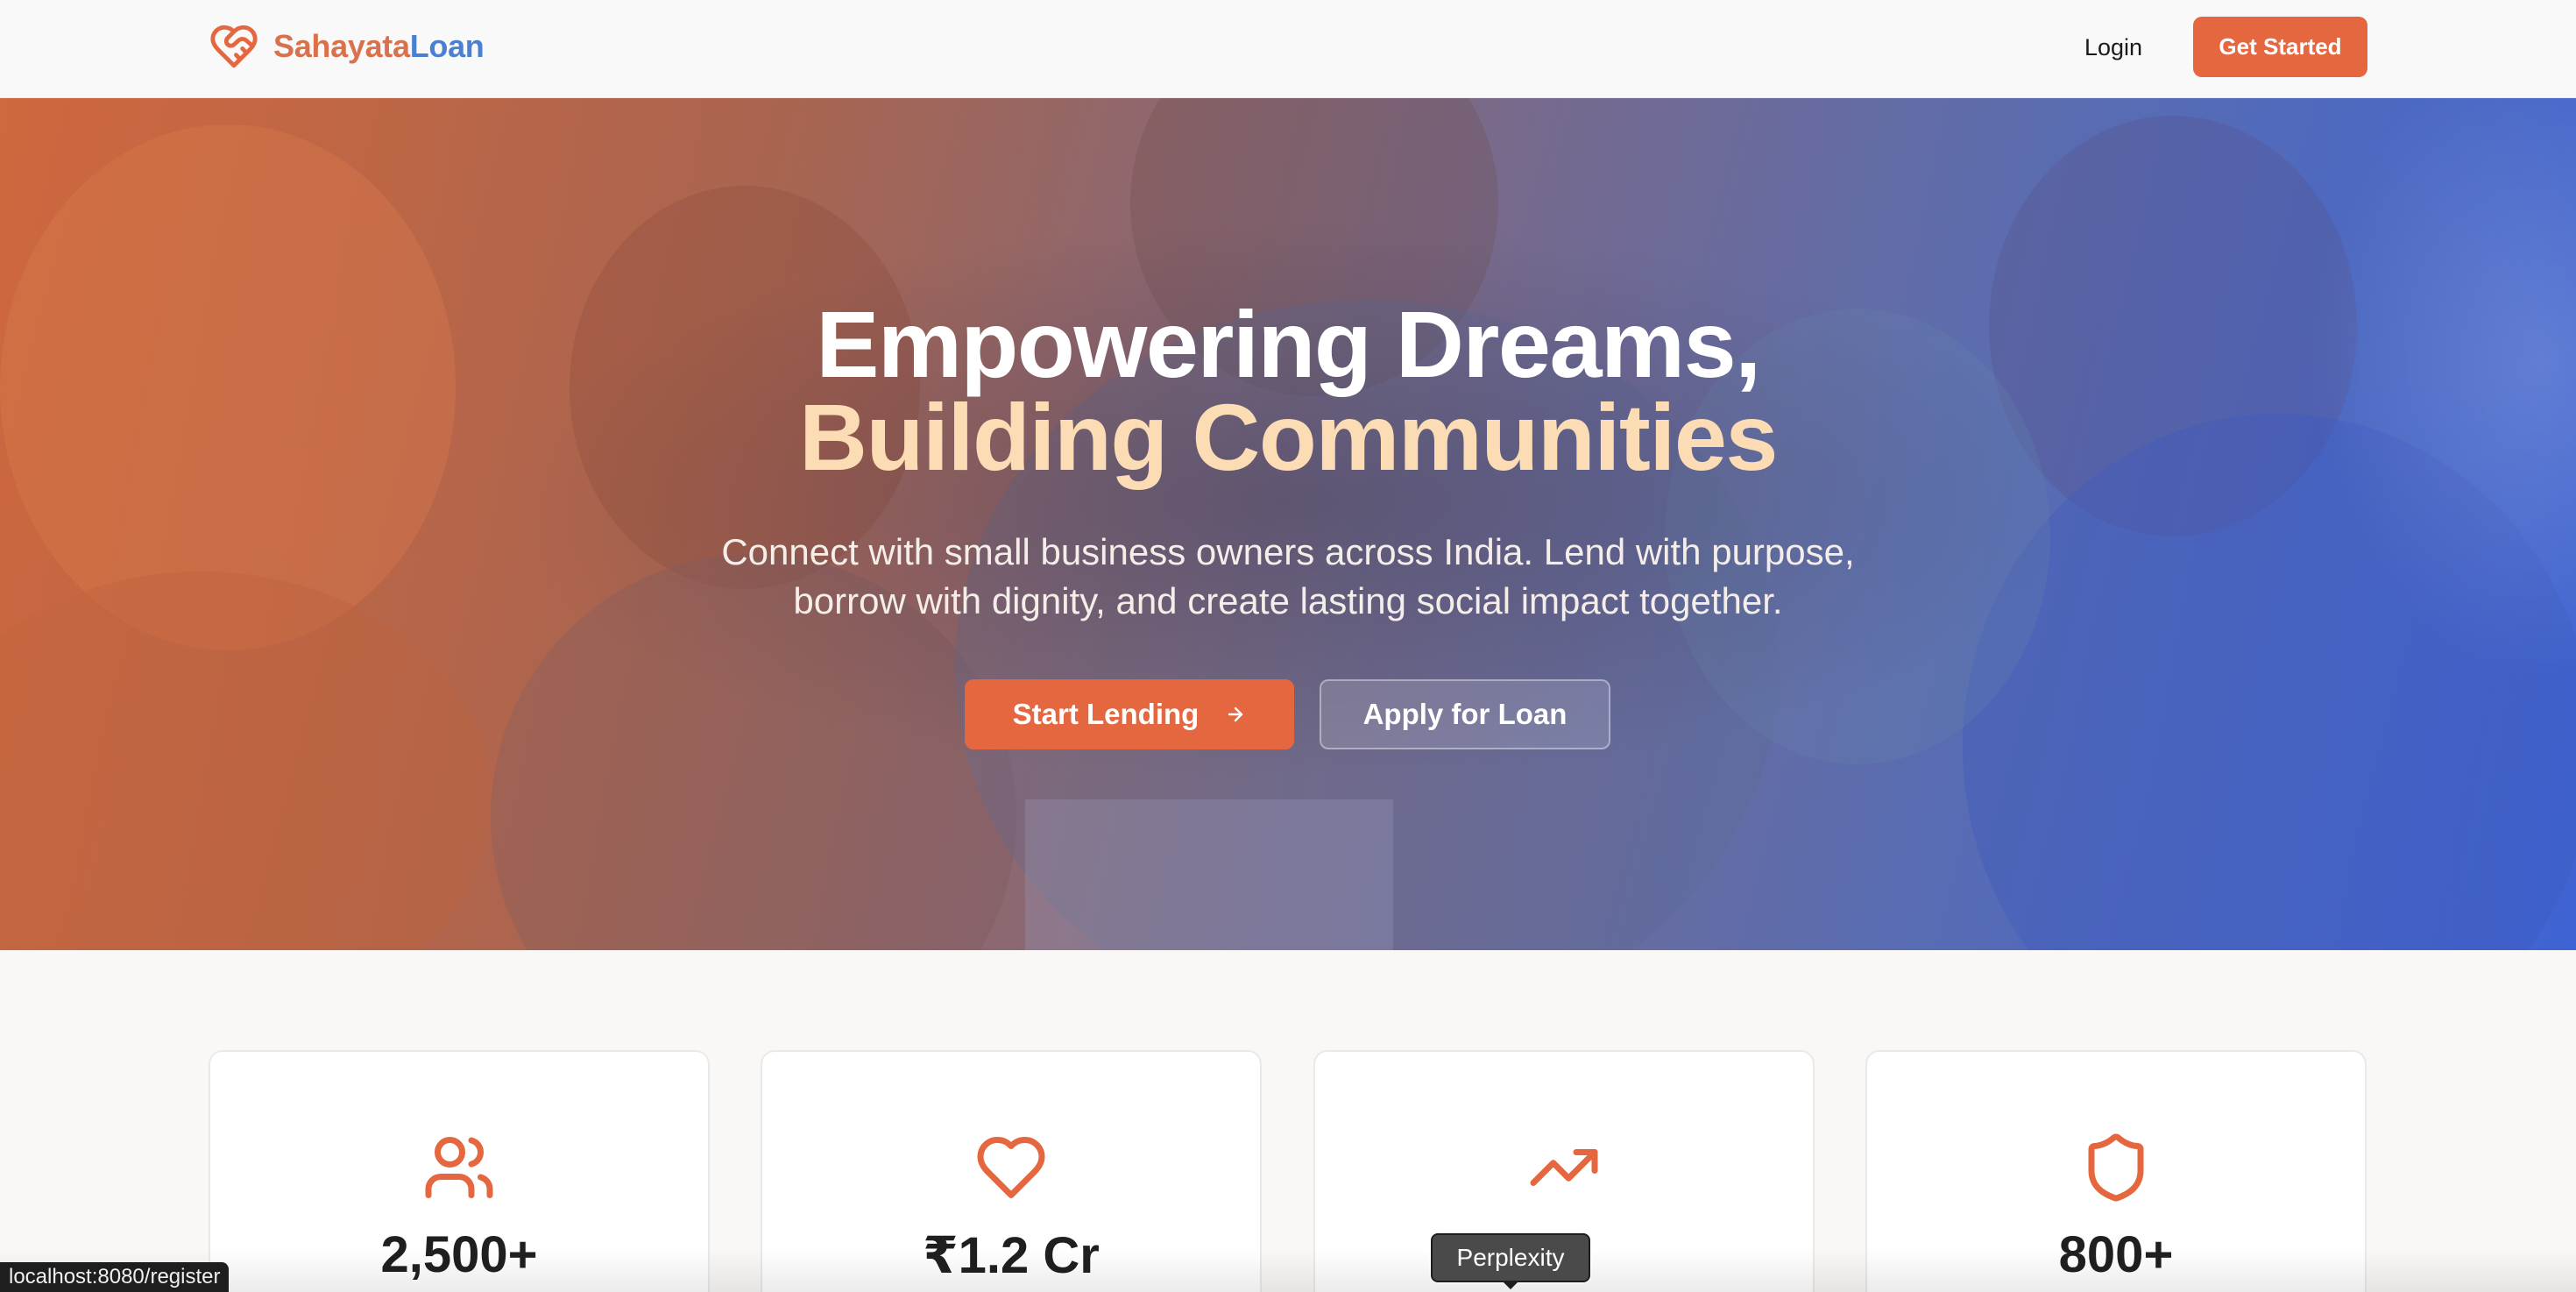 The width and height of the screenshot is (2576, 1292). I want to click on users-icon, so click(459, 1167).